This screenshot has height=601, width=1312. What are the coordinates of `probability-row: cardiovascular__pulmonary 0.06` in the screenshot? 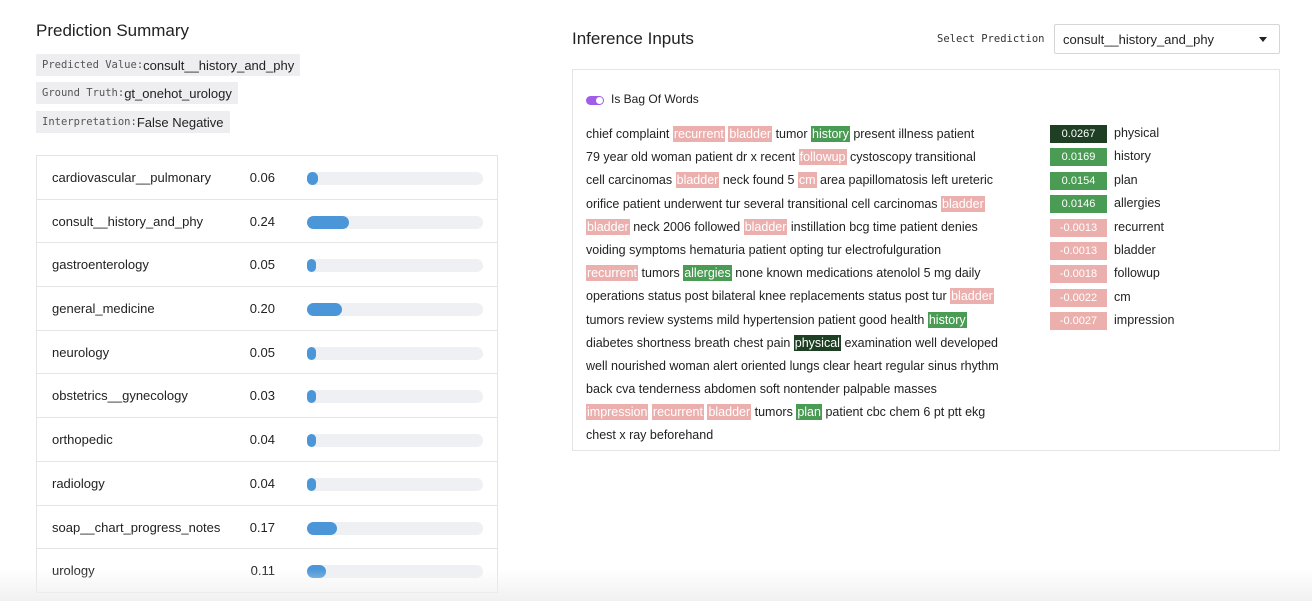 It's located at (267, 178).